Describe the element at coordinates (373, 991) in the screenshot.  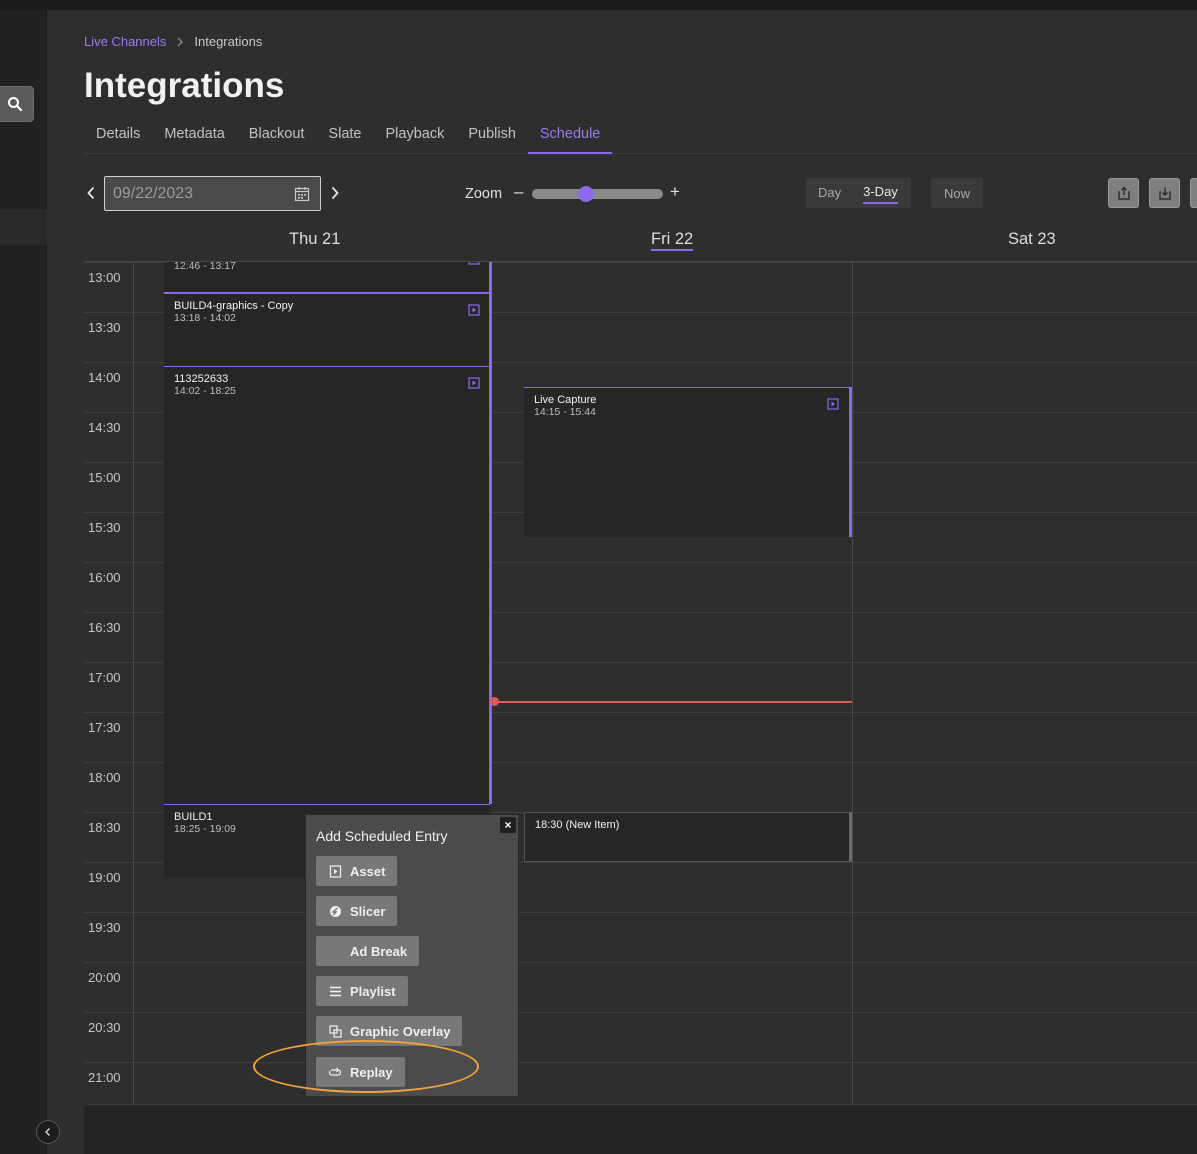
I see `add-playlist-label: Playlist` at that location.